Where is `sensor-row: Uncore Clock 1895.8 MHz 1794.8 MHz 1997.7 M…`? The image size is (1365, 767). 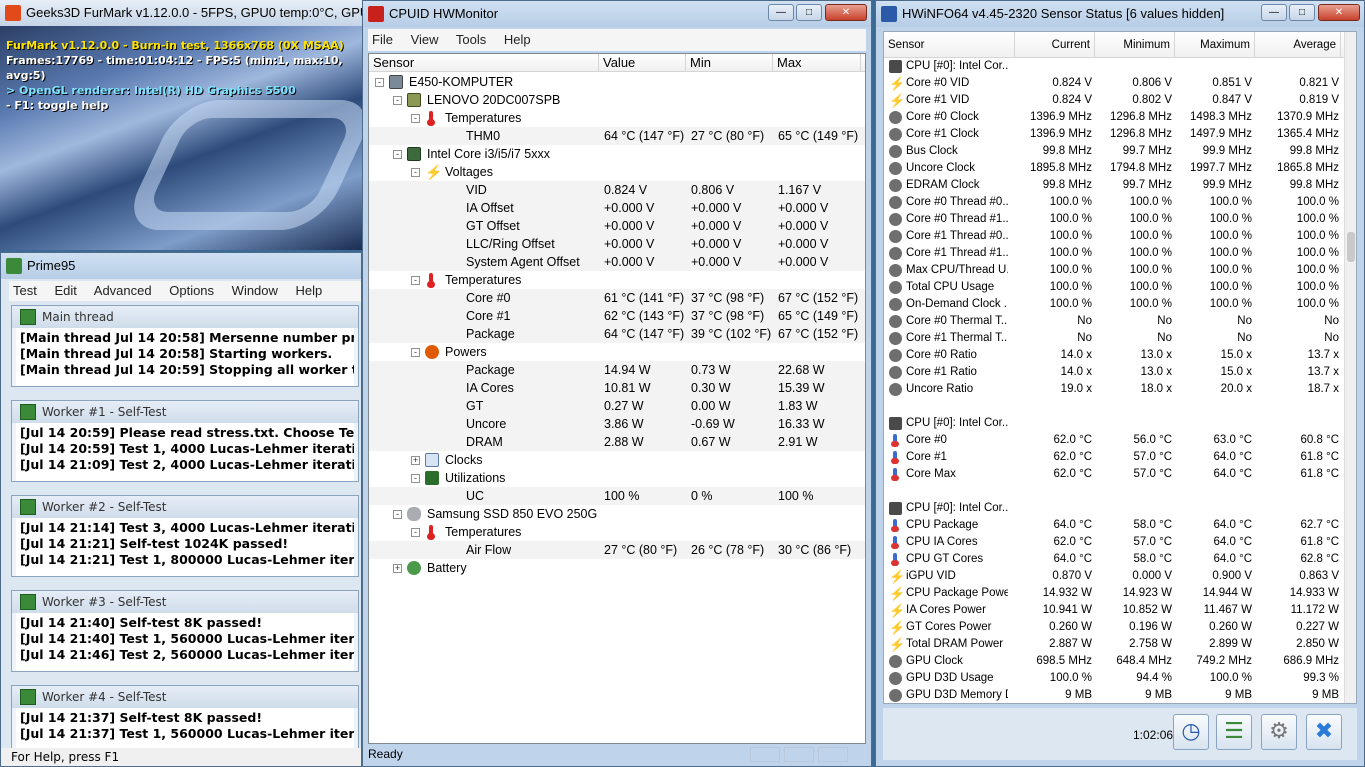 sensor-row: Uncore Clock 1895.8 MHz 1794.8 MHz 1997.7 M… is located at coordinates (1114, 168).